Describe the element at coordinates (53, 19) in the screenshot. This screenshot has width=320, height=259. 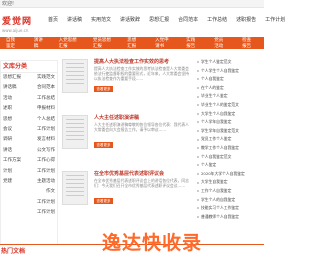
I see `nav-item: 首页` at that location.